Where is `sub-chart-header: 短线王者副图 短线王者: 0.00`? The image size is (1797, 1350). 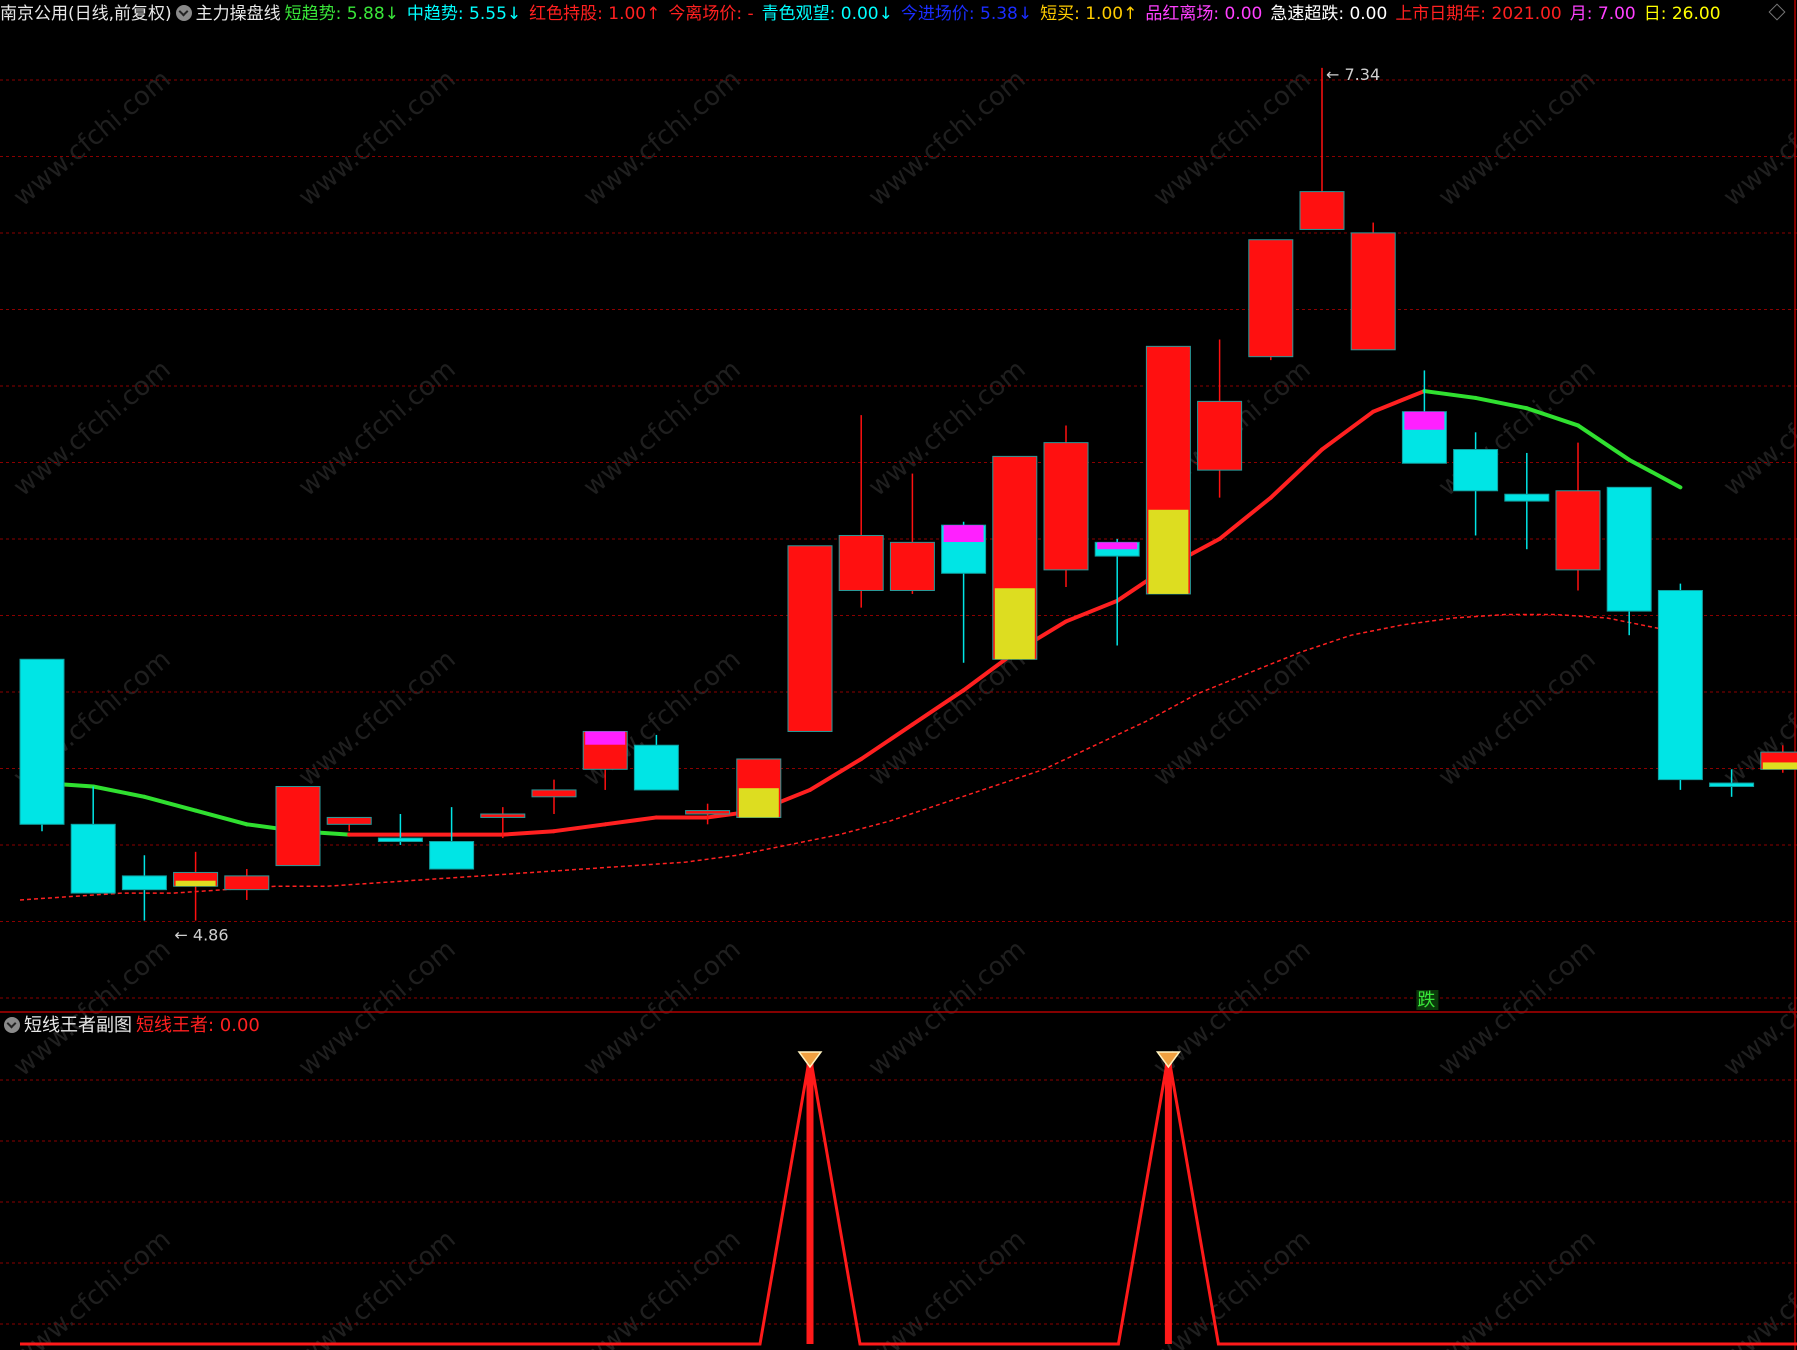
sub-chart-header: 短线王者副图 短线王者: 0.00 is located at coordinates (130, 1026).